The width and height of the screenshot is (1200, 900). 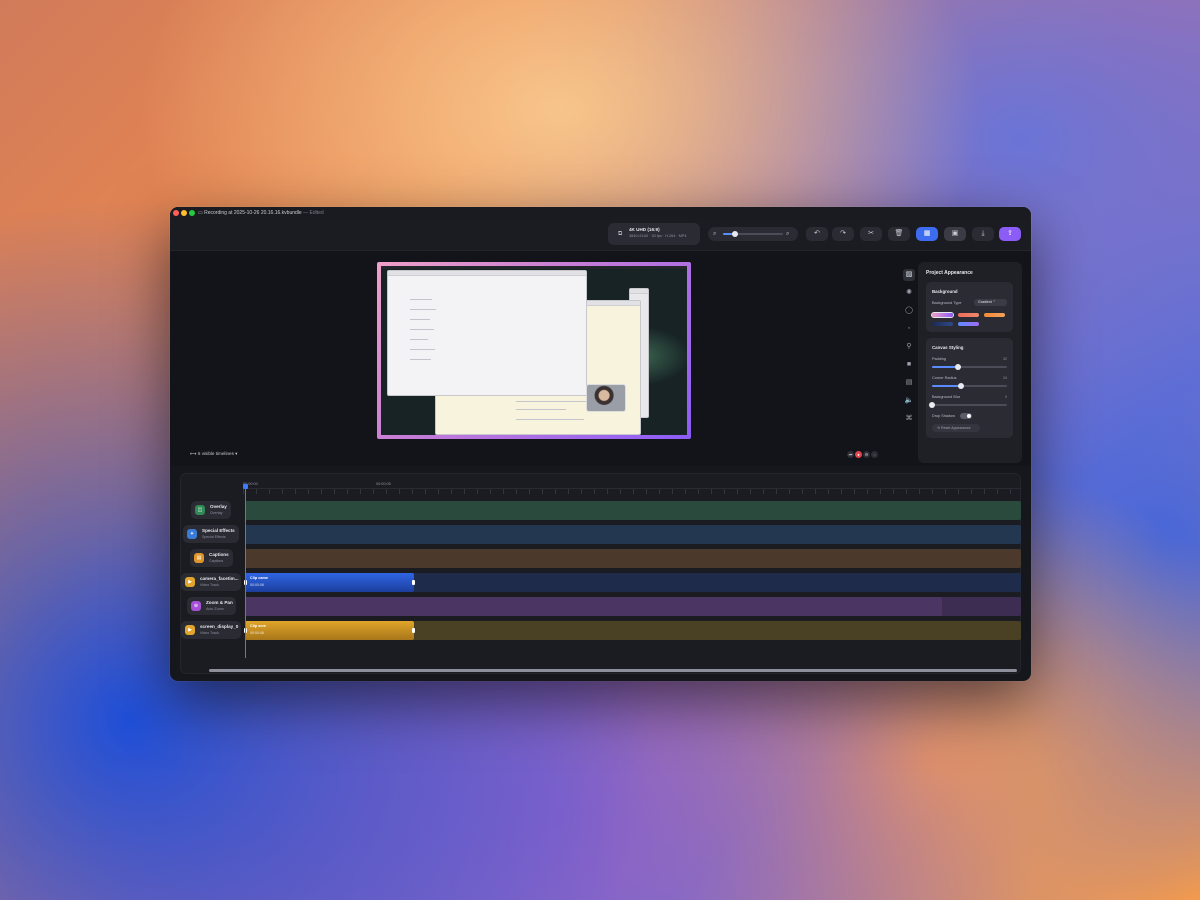 What do you see at coordinates (735, 234) in the screenshot?
I see `zoom-slider-knob` at bounding box center [735, 234].